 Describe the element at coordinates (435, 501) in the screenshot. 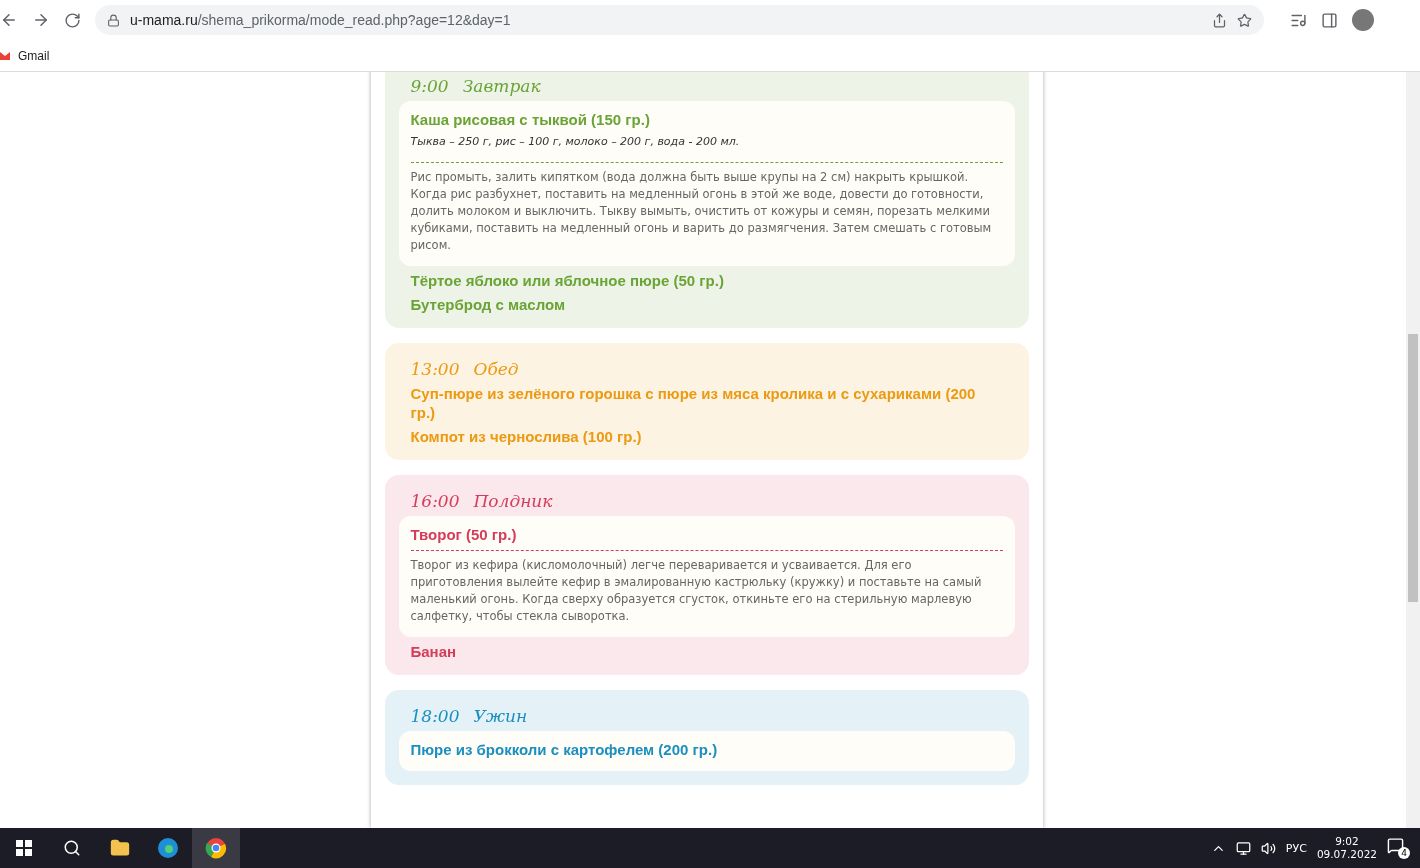

I see `meal-time: 16:00` at that location.